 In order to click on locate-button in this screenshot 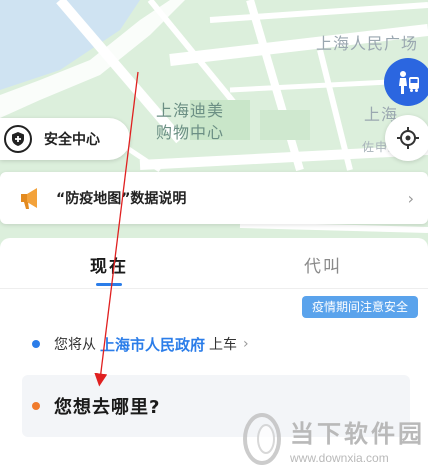, I will do `click(406, 138)`.